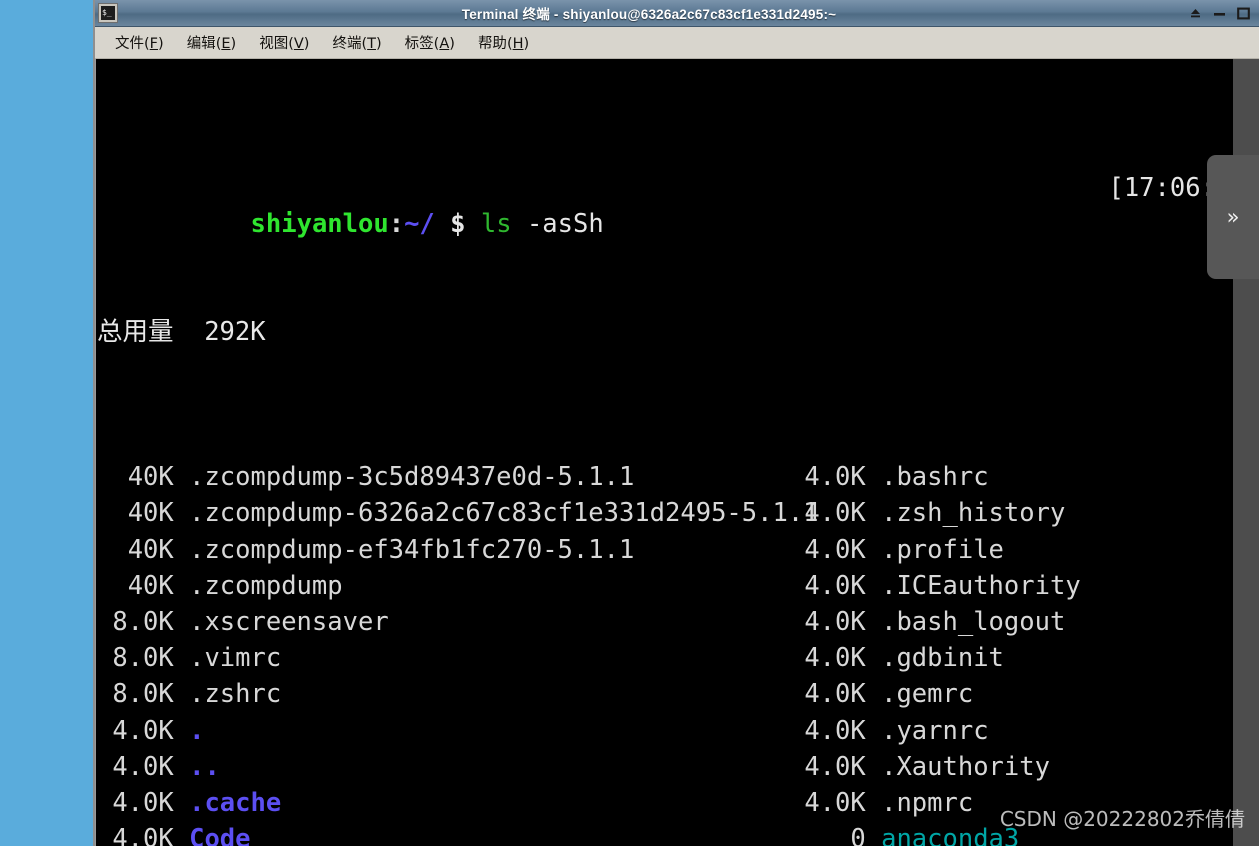  Describe the element at coordinates (442, 694) in the screenshot. I see `listing-entry: 8.0K .zshrc` at that location.